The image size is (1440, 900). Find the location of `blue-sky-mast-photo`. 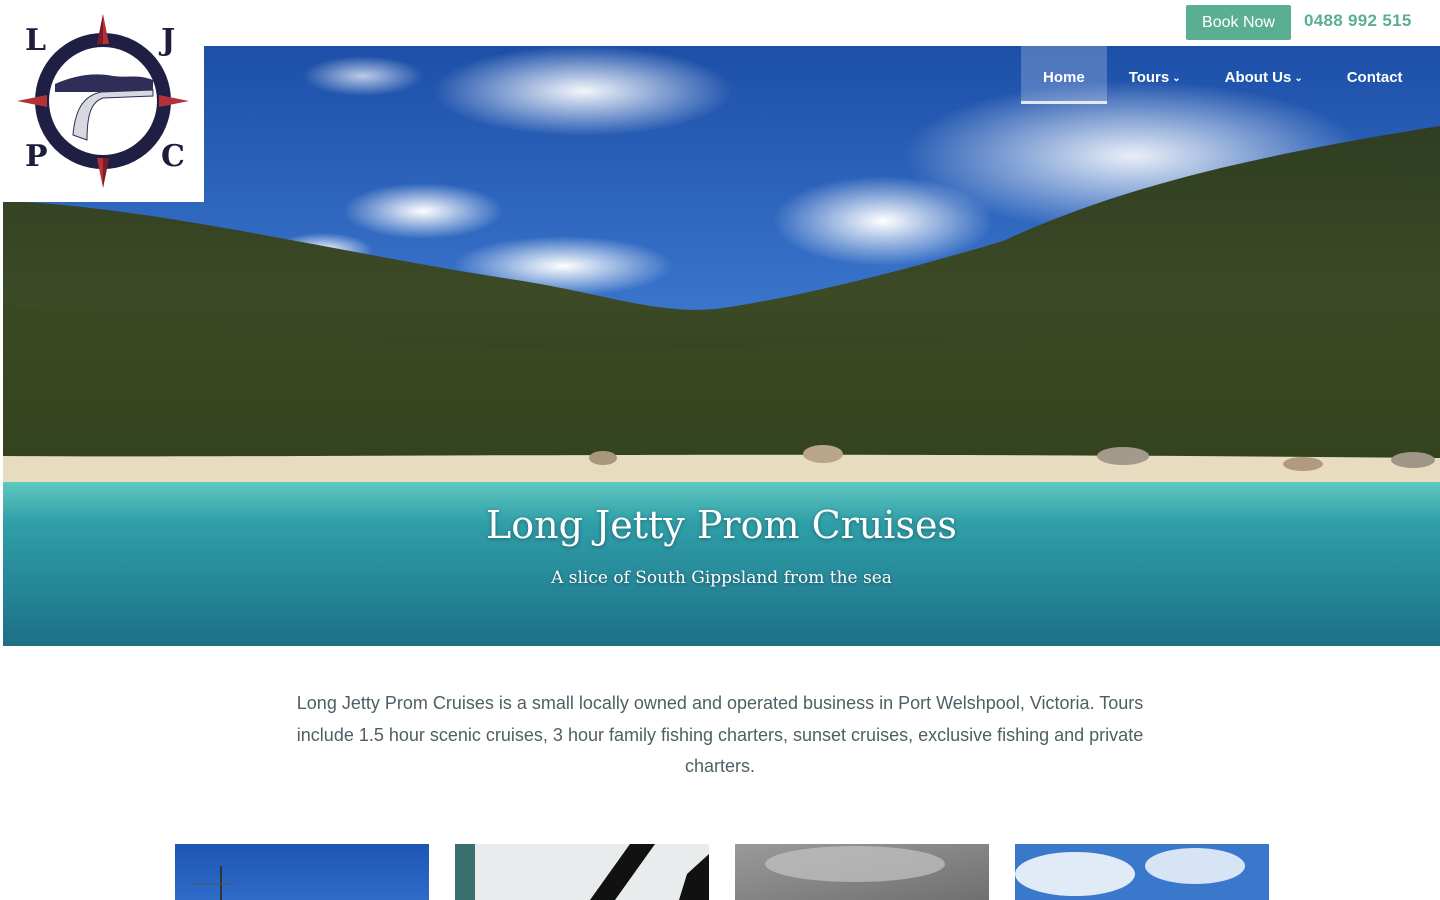

blue-sky-mast-photo is located at coordinates (302, 872).